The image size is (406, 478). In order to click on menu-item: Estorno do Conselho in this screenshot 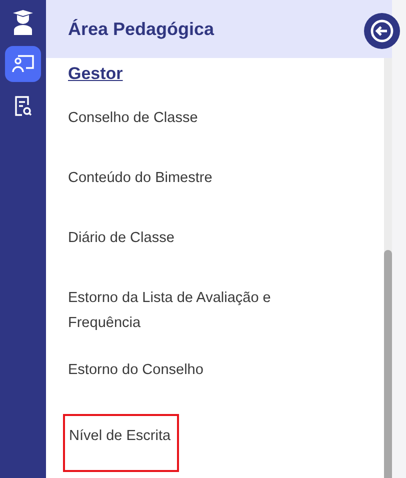, I will do `click(136, 377)`.